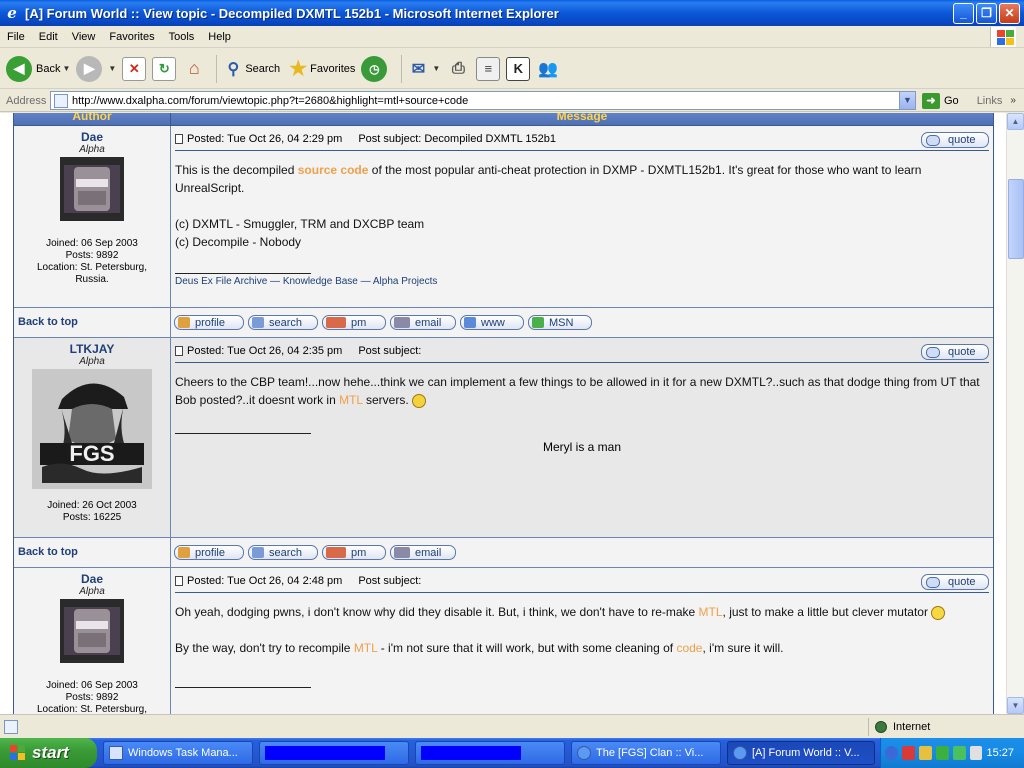 The width and height of the screenshot is (1024, 768). What do you see at coordinates (219, 37) in the screenshot?
I see `menu-help: Help` at bounding box center [219, 37].